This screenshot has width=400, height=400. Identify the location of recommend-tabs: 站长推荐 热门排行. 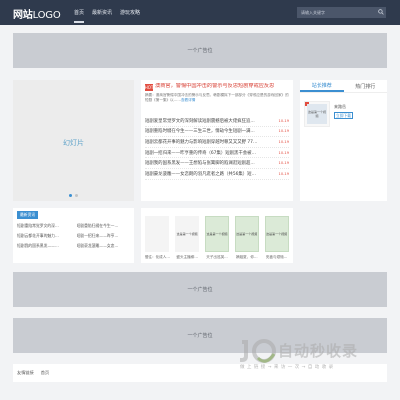
(343, 86).